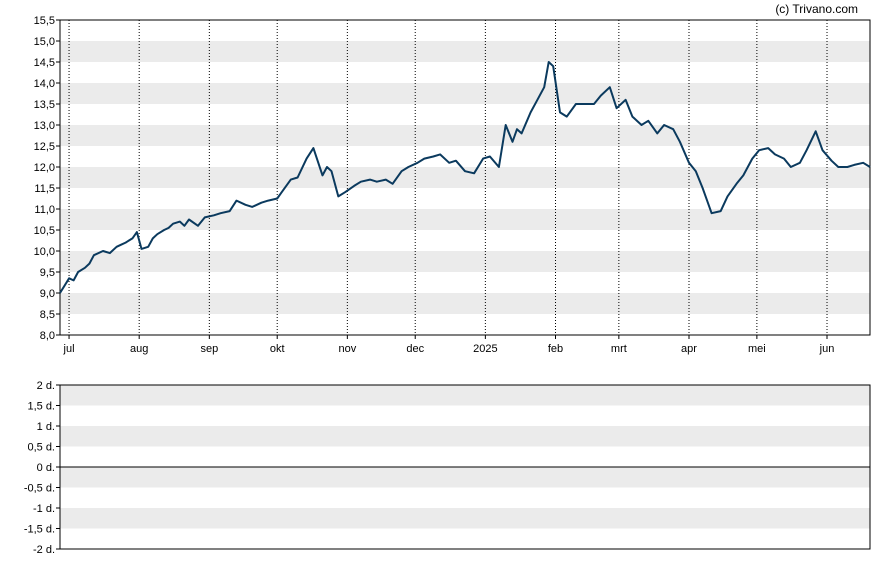  I want to click on x-tick-label: sep, so click(209, 349).